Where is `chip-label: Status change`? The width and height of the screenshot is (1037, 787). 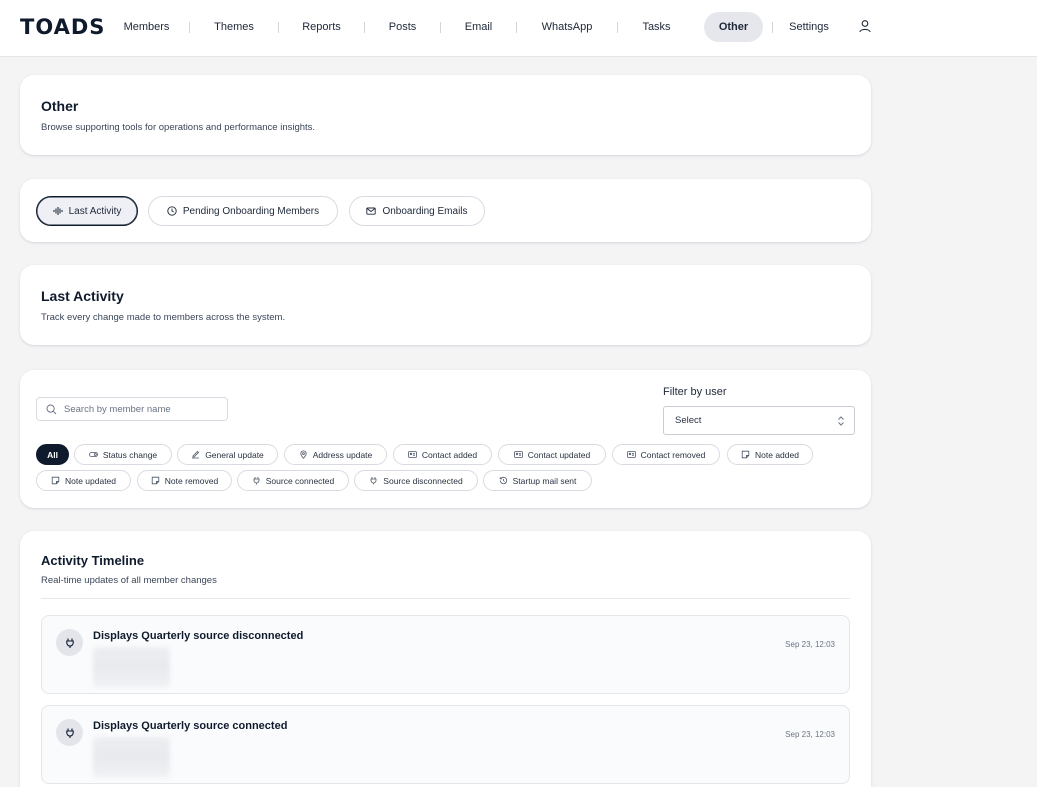
chip-label: Status change is located at coordinates (130, 454).